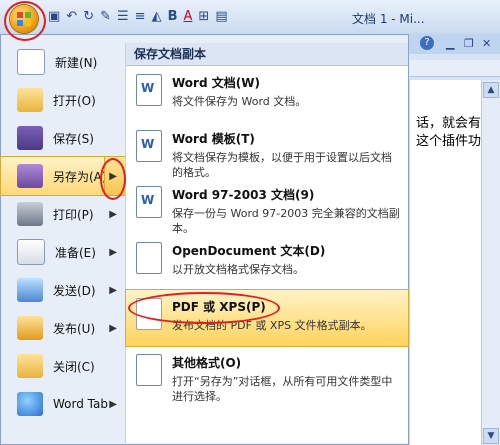 The image size is (500, 445). I want to click on submenu-header: 保存文档副本, so click(267, 54).